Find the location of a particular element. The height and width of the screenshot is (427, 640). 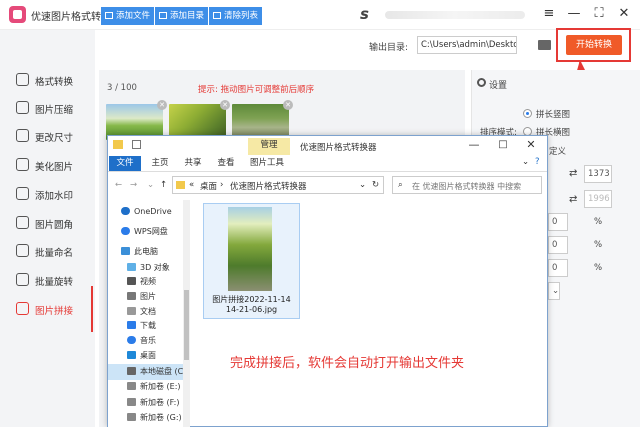

download-icon is located at coordinates (131, 325).